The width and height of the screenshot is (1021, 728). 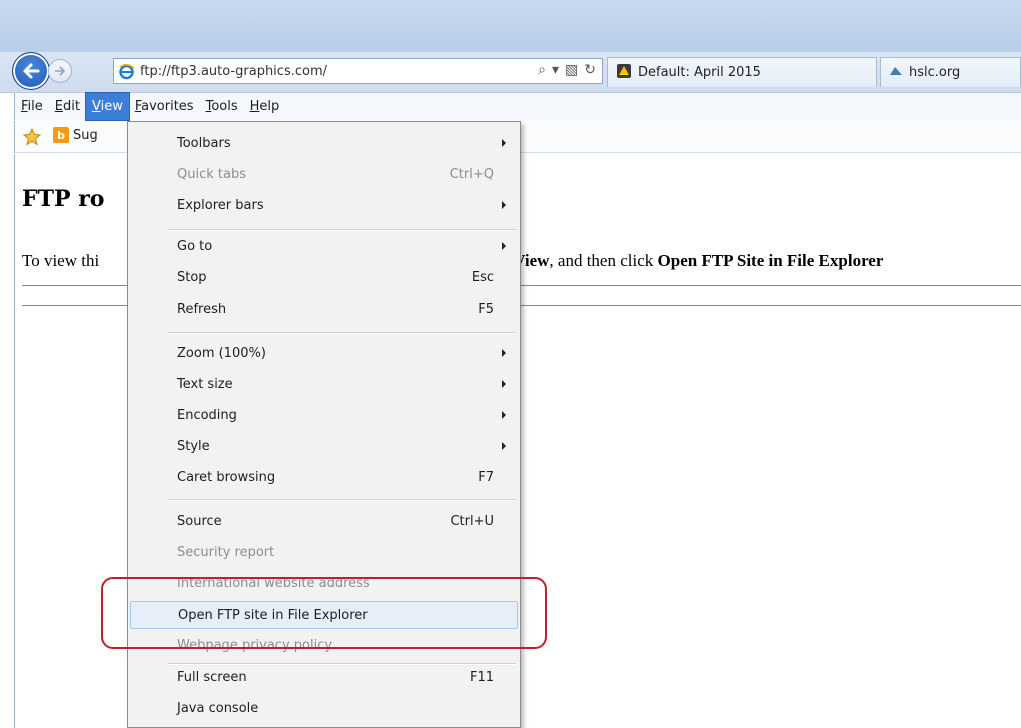 What do you see at coordinates (32, 106) in the screenshot?
I see `menu-file: File` at bounding box center [32, 106].